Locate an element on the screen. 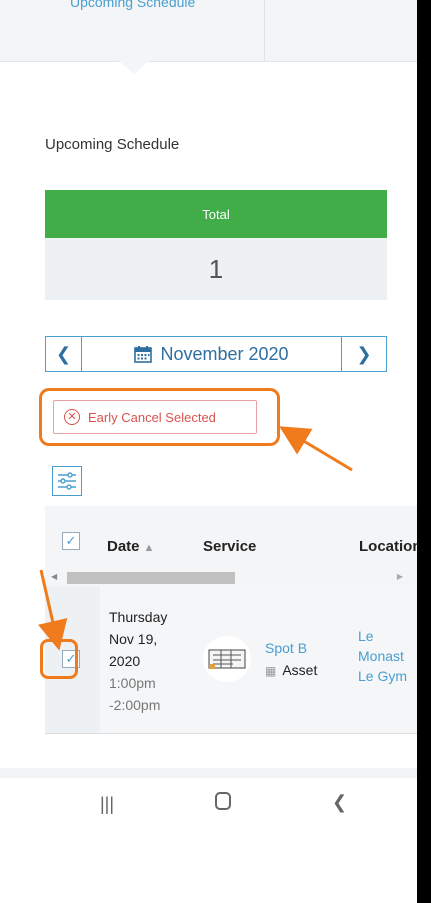 This screenshot has width=431, height=903. calendar-icon is located at coordinates (143, 354).